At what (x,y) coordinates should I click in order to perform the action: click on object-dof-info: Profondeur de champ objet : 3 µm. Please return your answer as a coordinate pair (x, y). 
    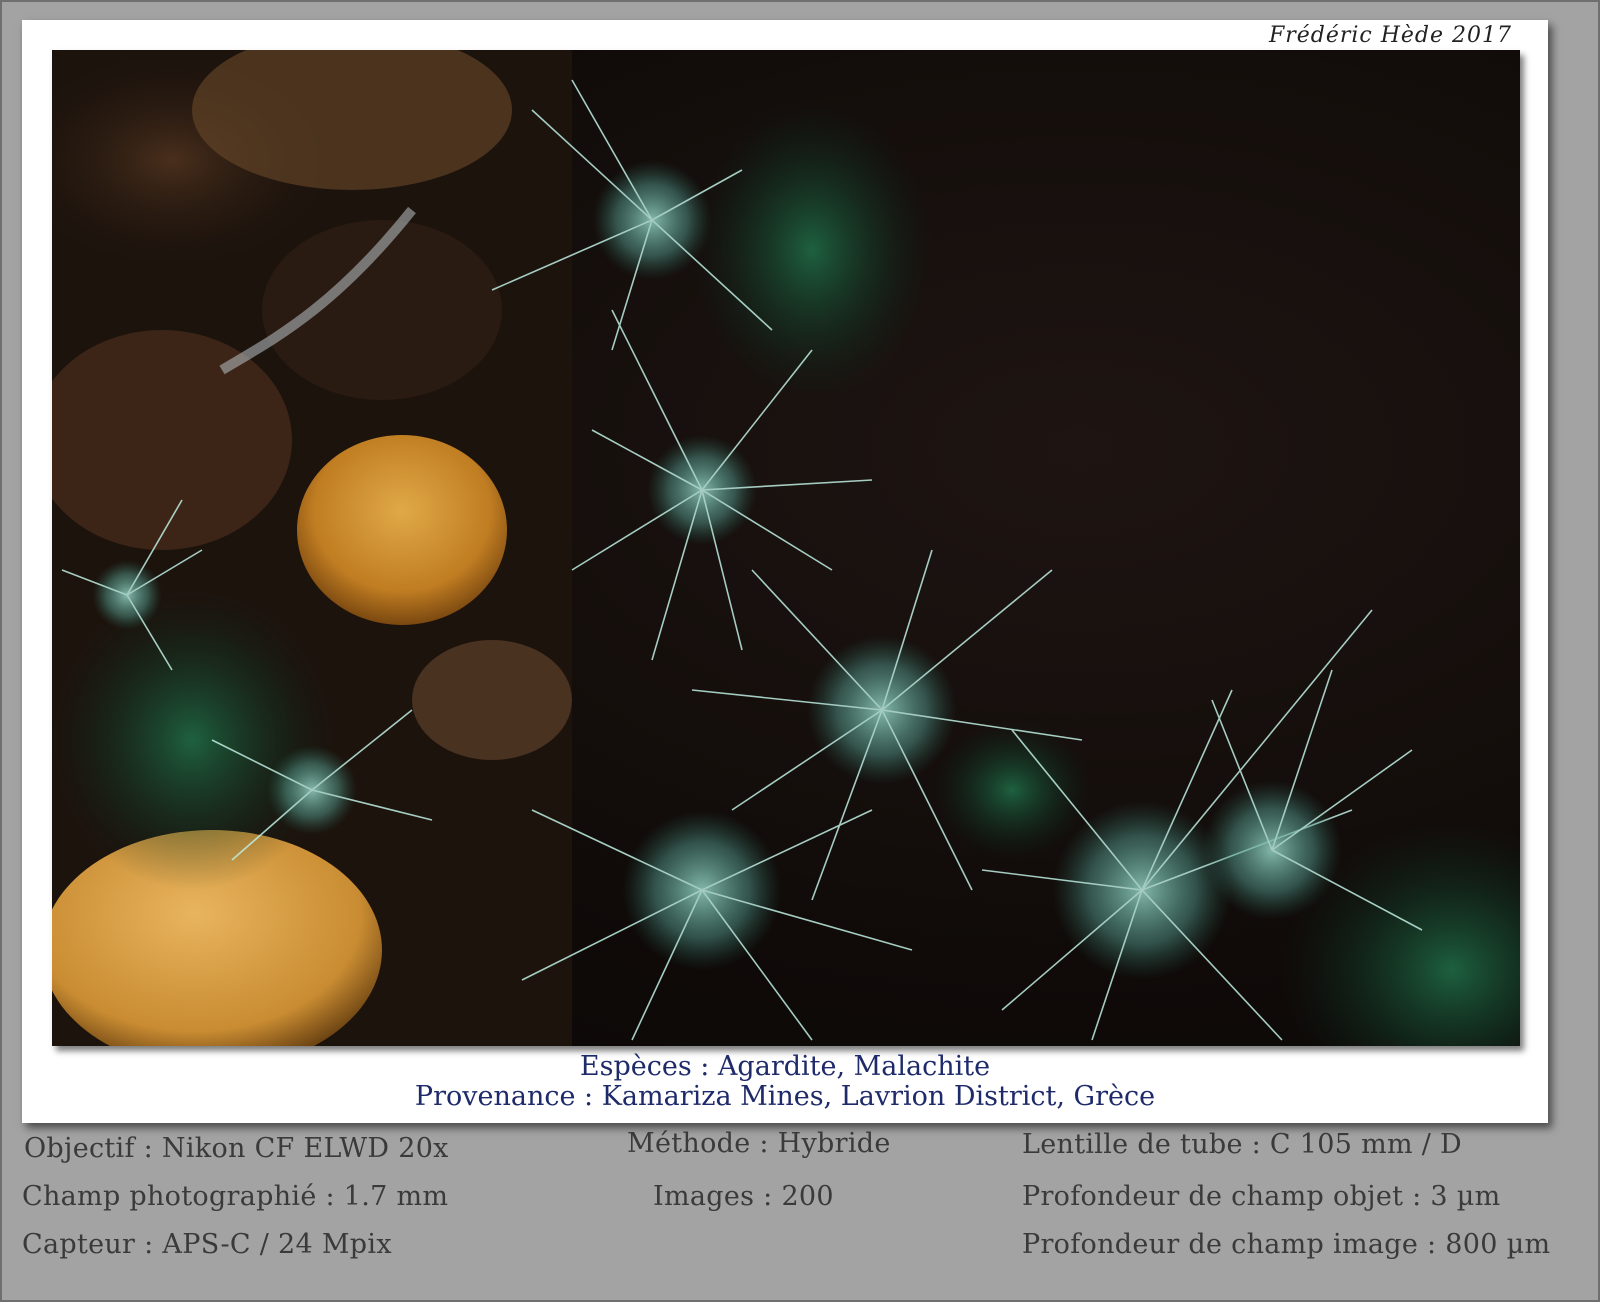
    Looking at the image, I should click on (1261, 1196).